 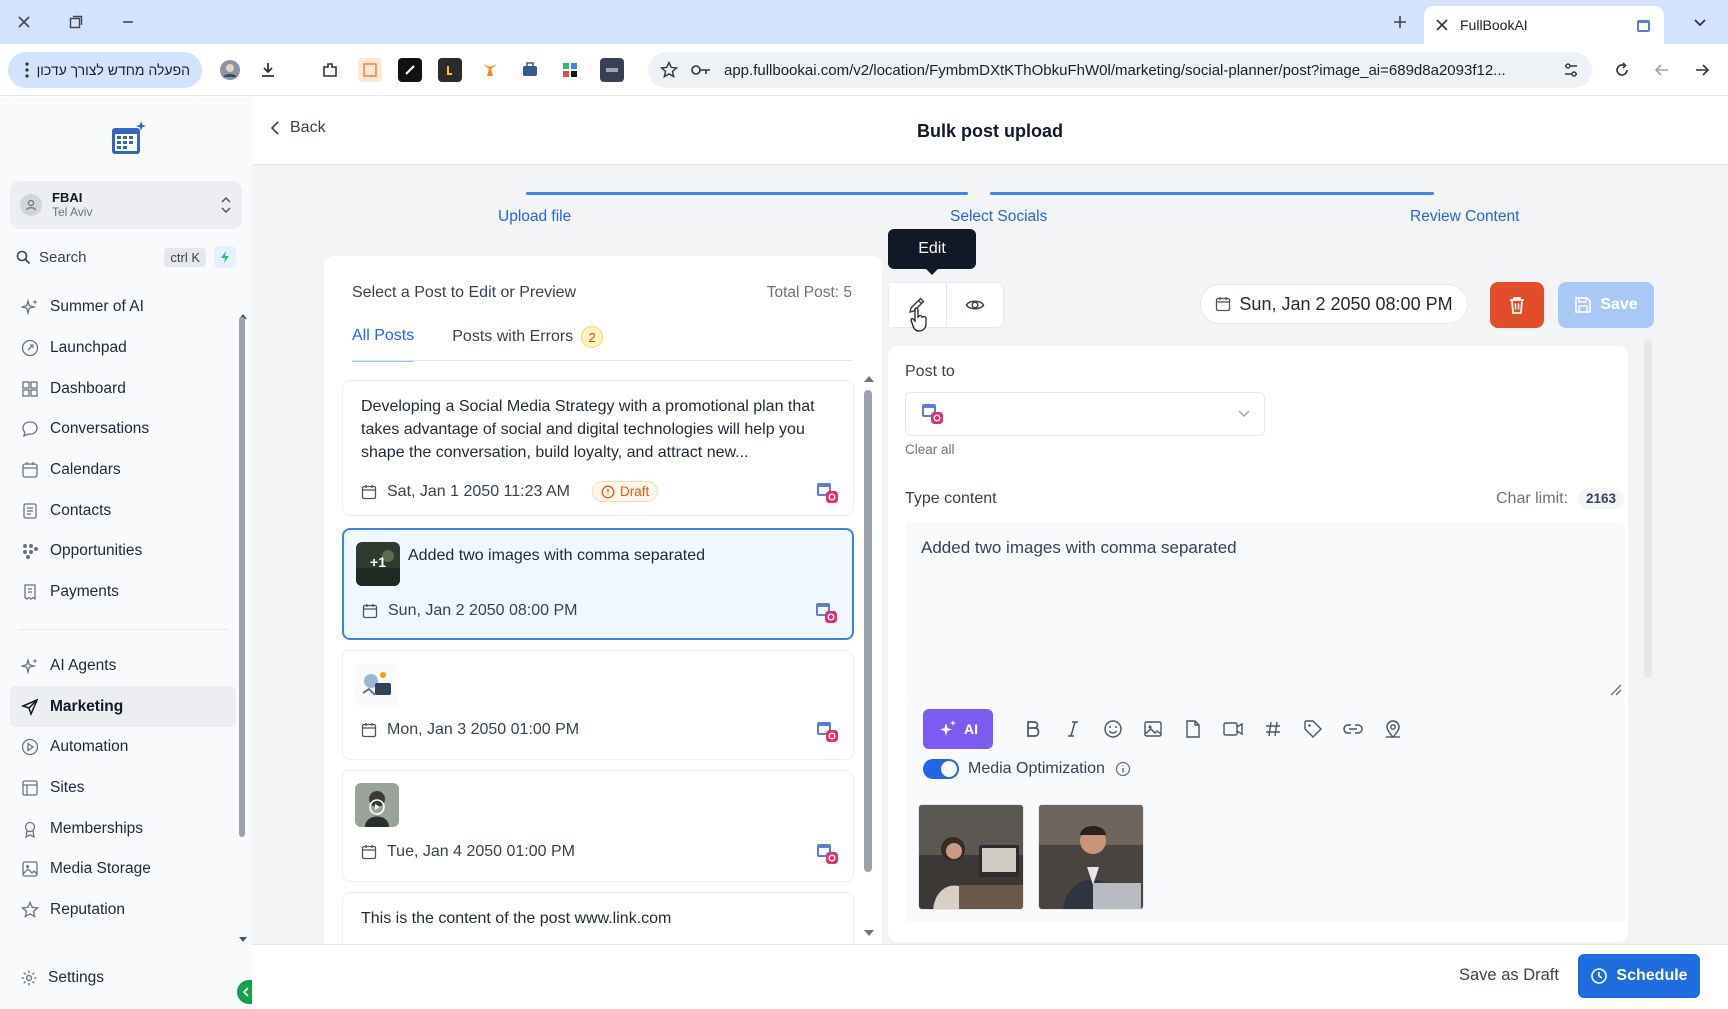 What do you see at coordinates (490, 70) in the screenshot?
I see `metamask-icon` at bounding box center [490, 70].